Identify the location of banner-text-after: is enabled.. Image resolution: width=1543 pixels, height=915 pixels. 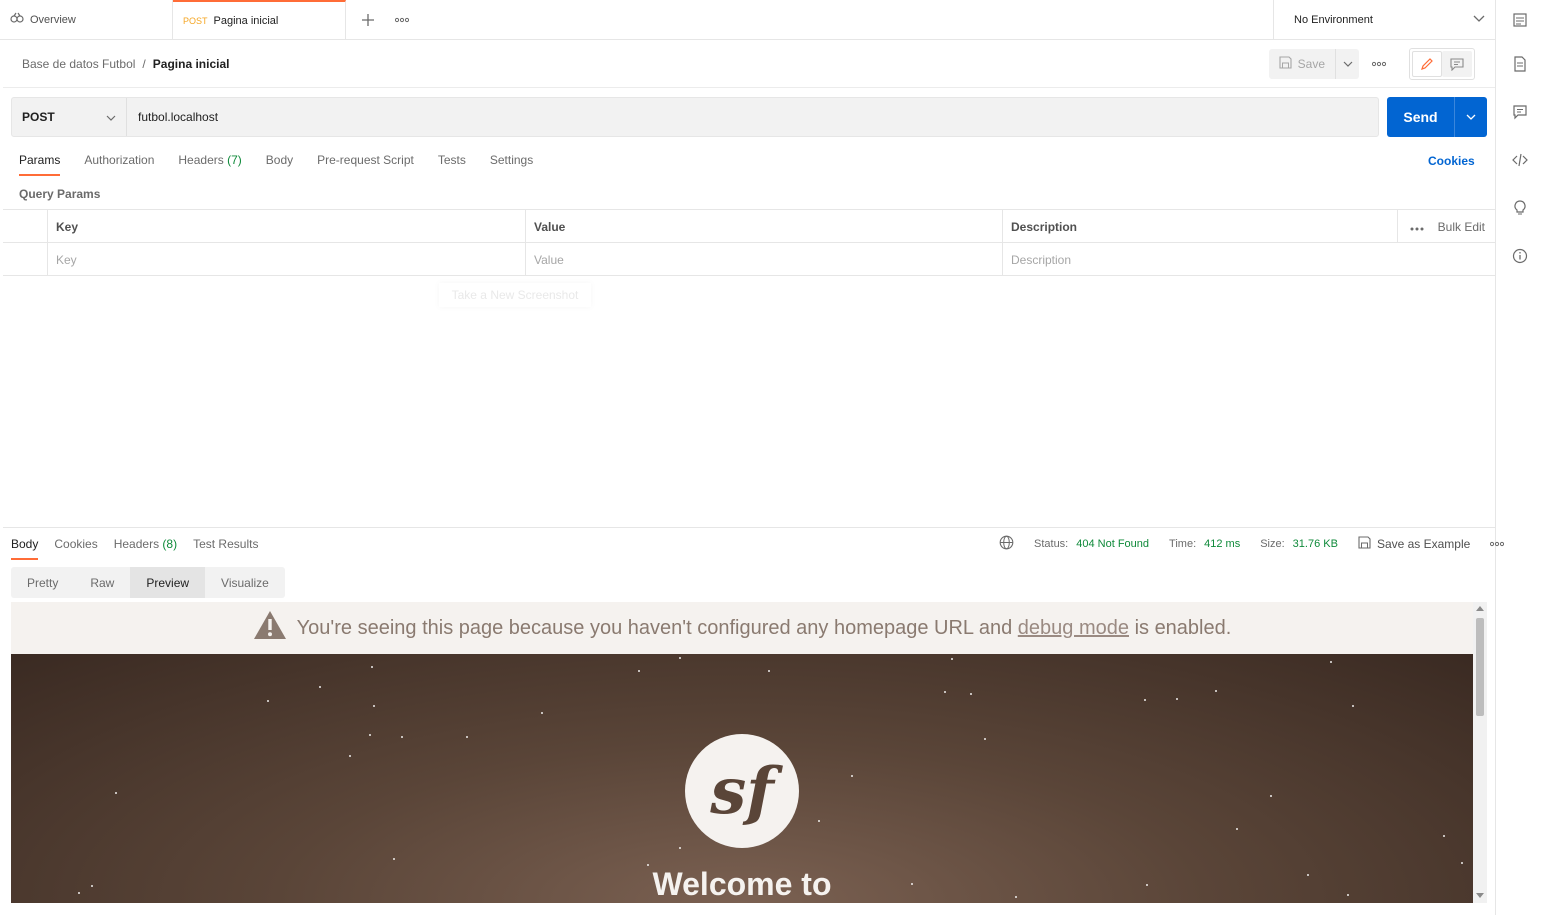
(1183, 627).